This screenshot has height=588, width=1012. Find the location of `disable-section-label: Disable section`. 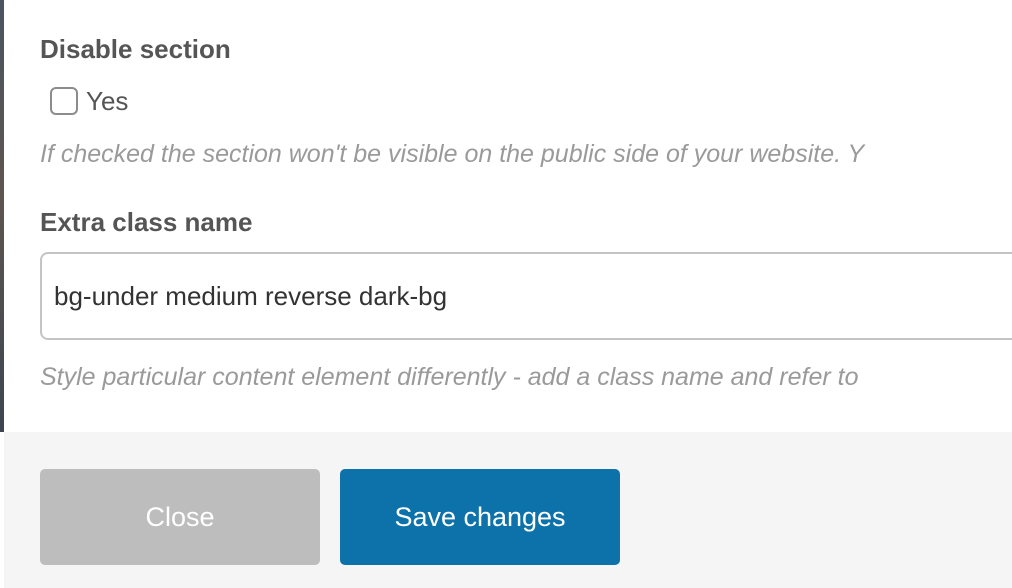

disable-section-label: Disable section is located at coordinates (135, 49).